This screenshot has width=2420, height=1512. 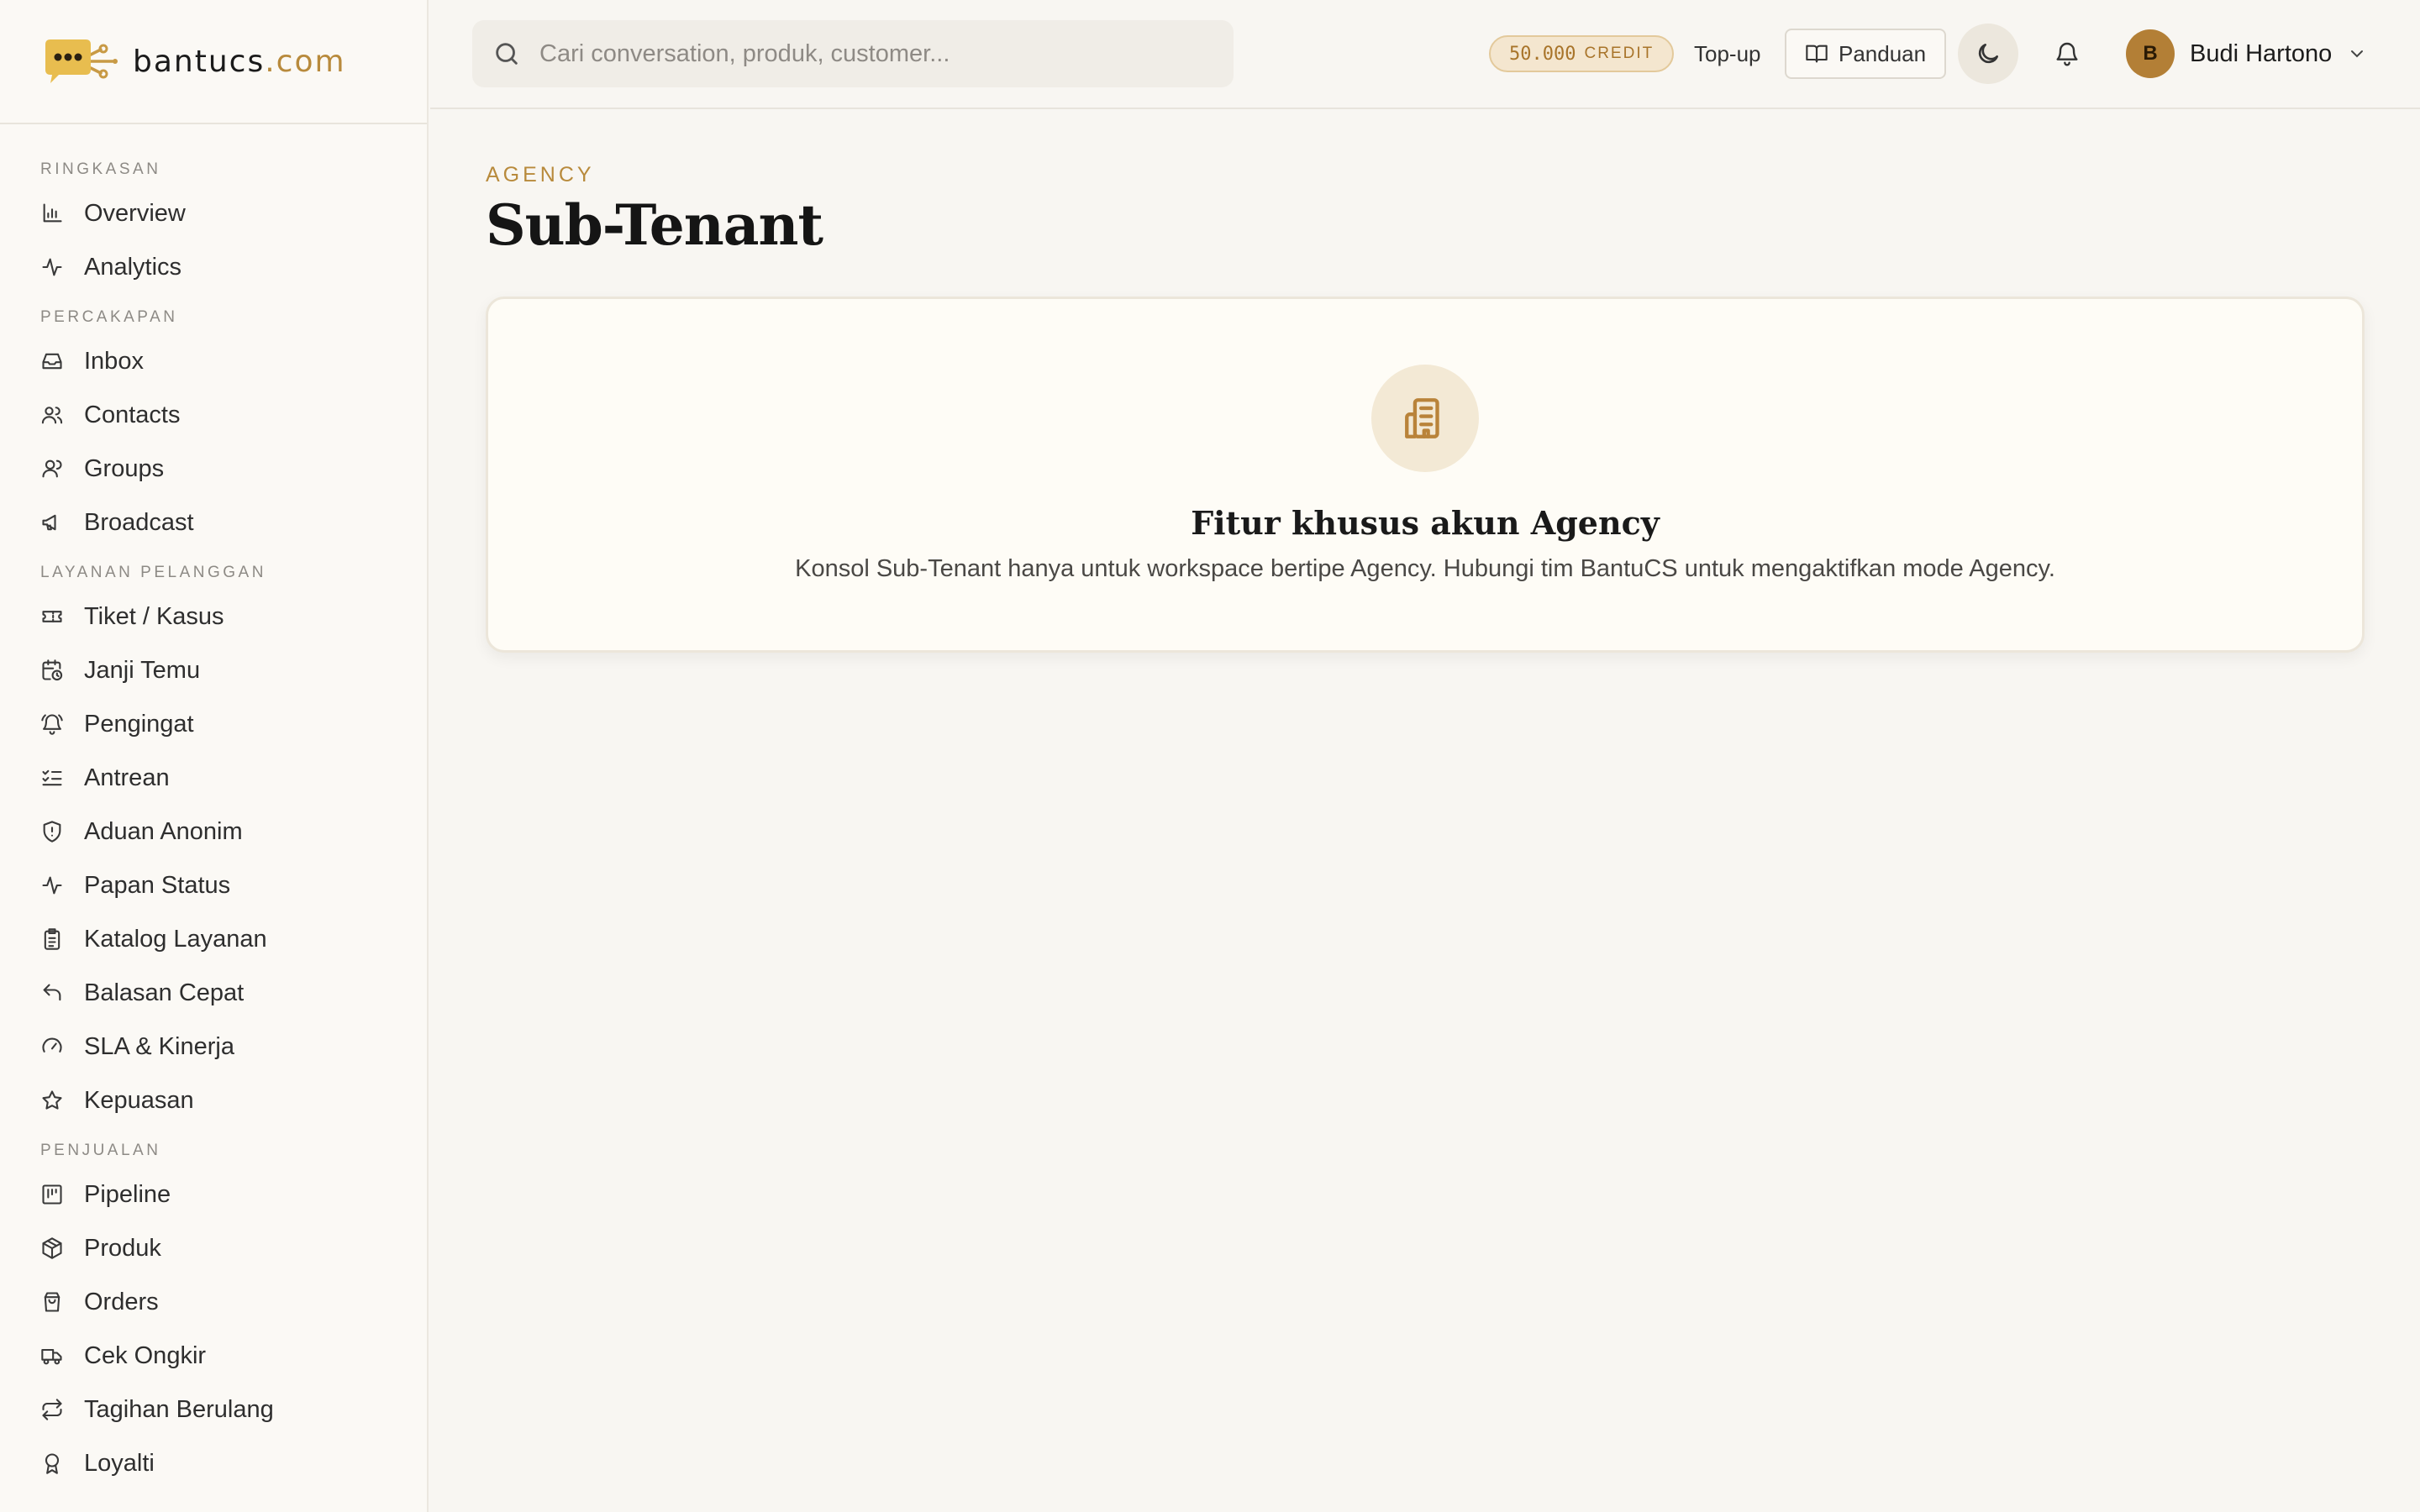 I want to click on clipboard-list-icon, so click(x=52, y=939).